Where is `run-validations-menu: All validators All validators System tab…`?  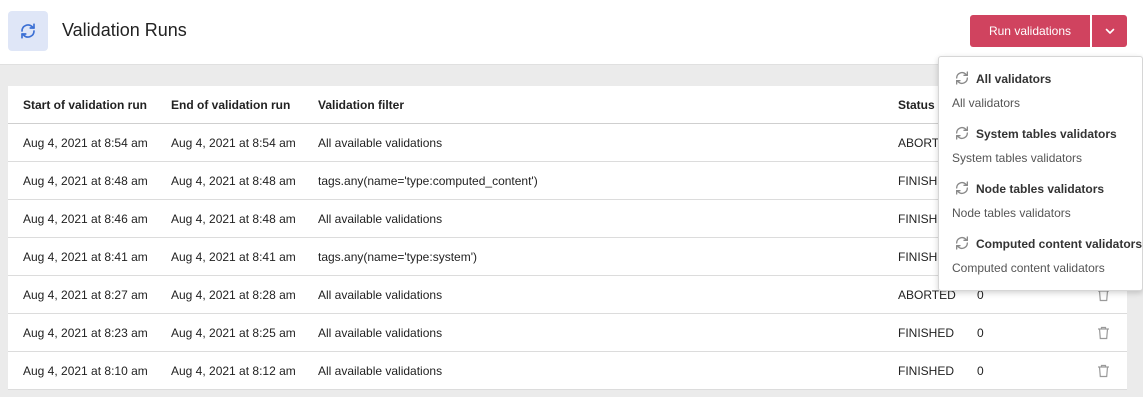 run-validations-menu: All validators All validators System tab… is located at coordinates (1040, 173).